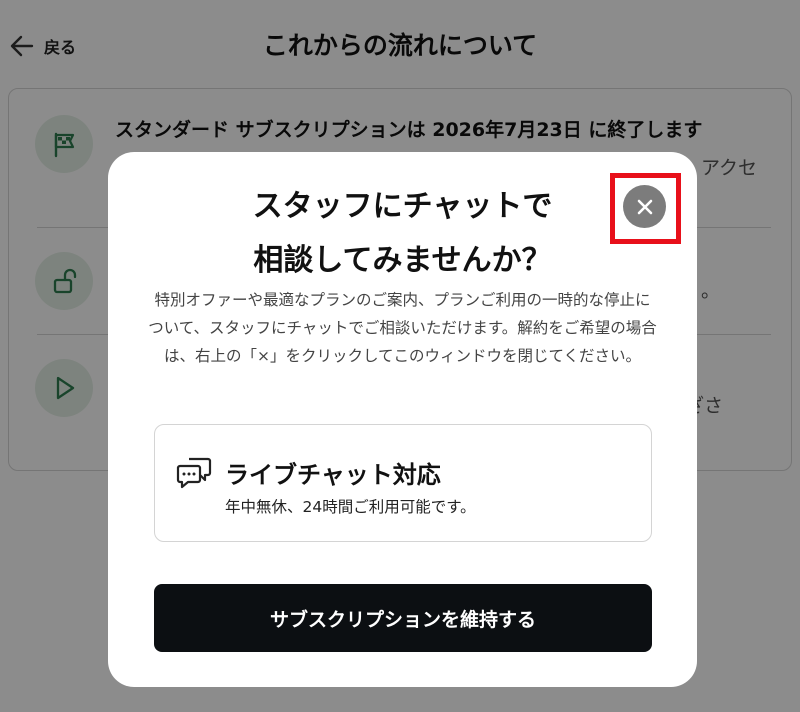 This screenshot has height=712, width=800. Describe the element at coordinates (333, 475) in the screenshot. I see `feature-title: ライブチャット対応` at that location.